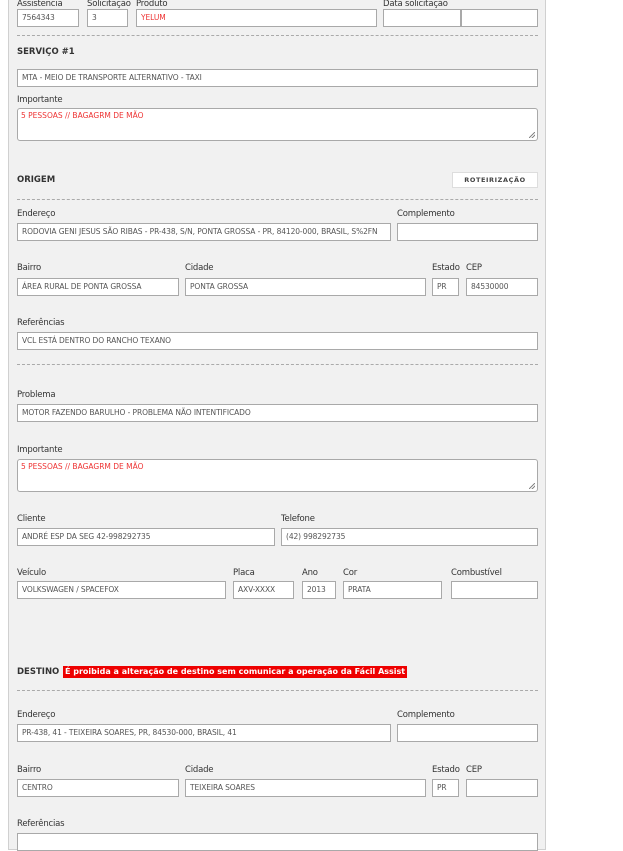 This screenshot has height=851, width=623. What do you see at coordinates (502, 788) in the screenshot?
I see `destino-cep-input` at bounding box center [502, 788].